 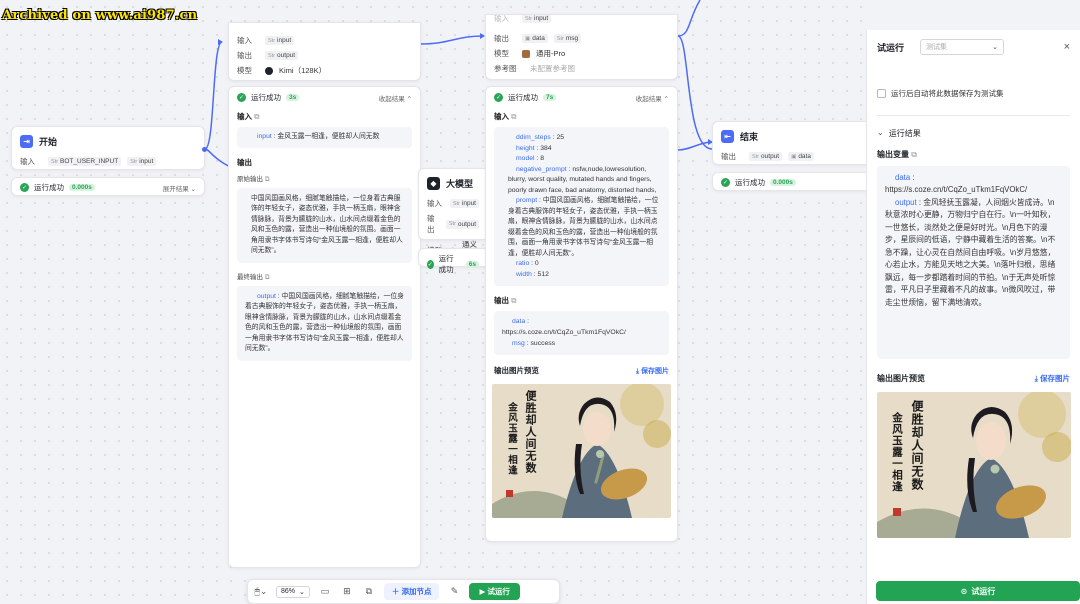 I want to click on comment-icon: ▭, so click(x=325, y=592).